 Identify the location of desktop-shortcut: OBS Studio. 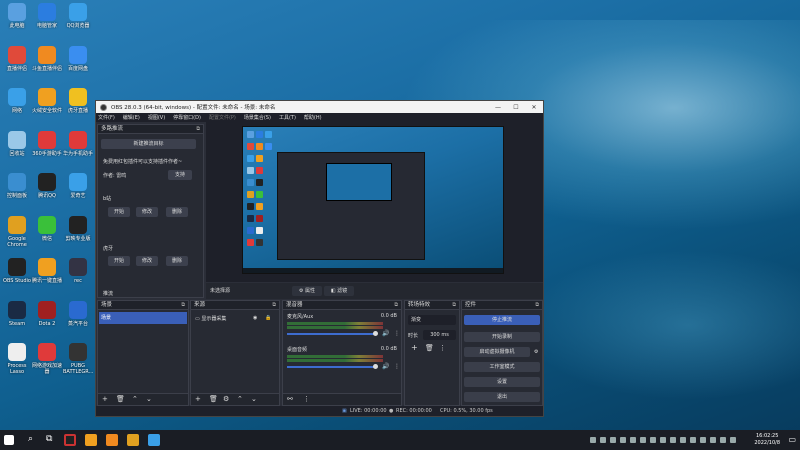
(17, 271).